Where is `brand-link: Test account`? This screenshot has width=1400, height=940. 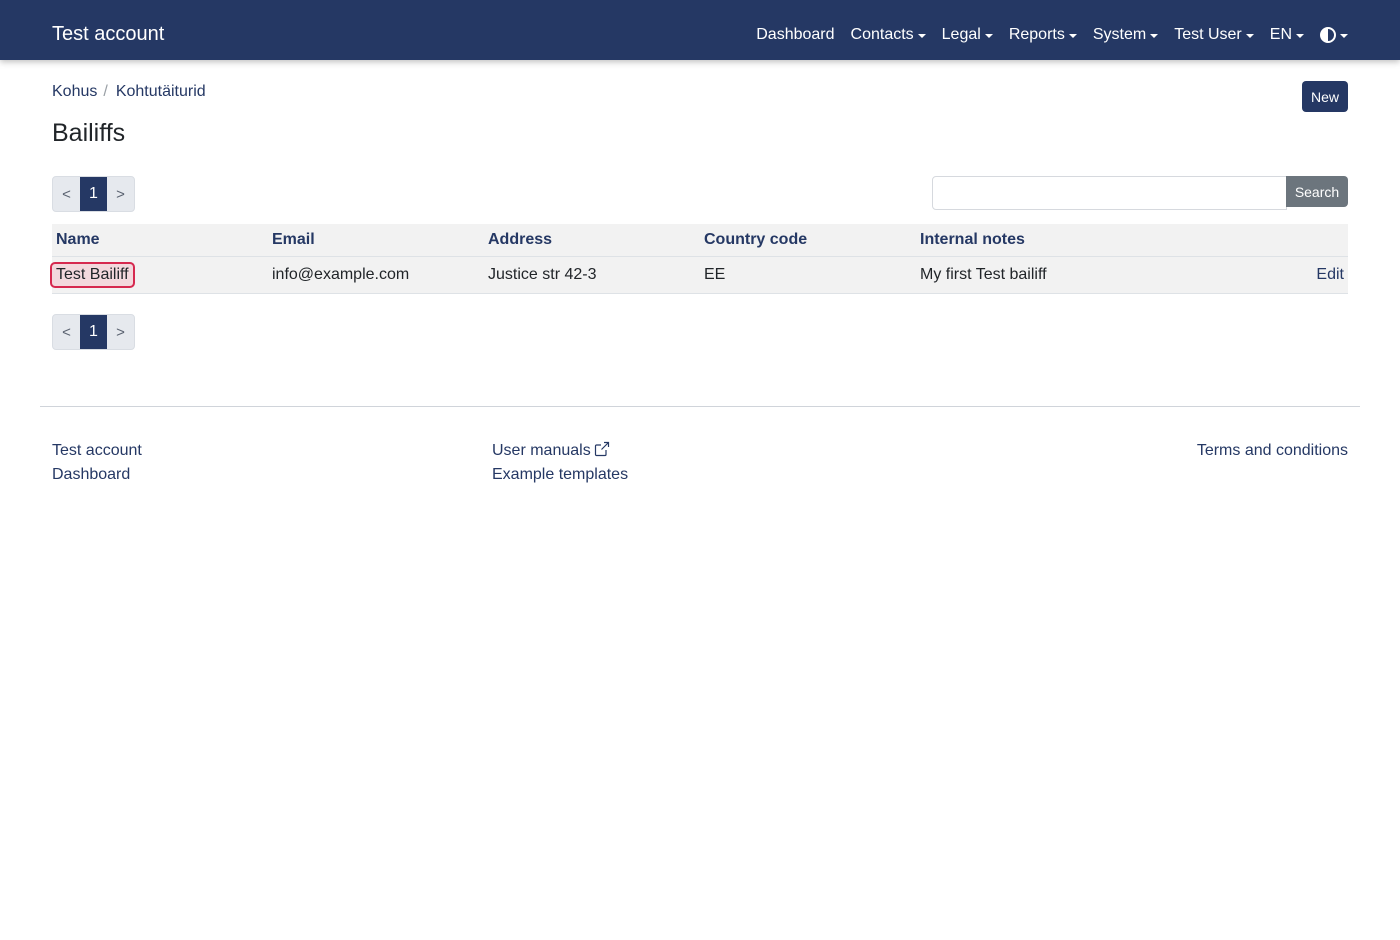 brand-link: Test account is located at coordinates (108, 34).